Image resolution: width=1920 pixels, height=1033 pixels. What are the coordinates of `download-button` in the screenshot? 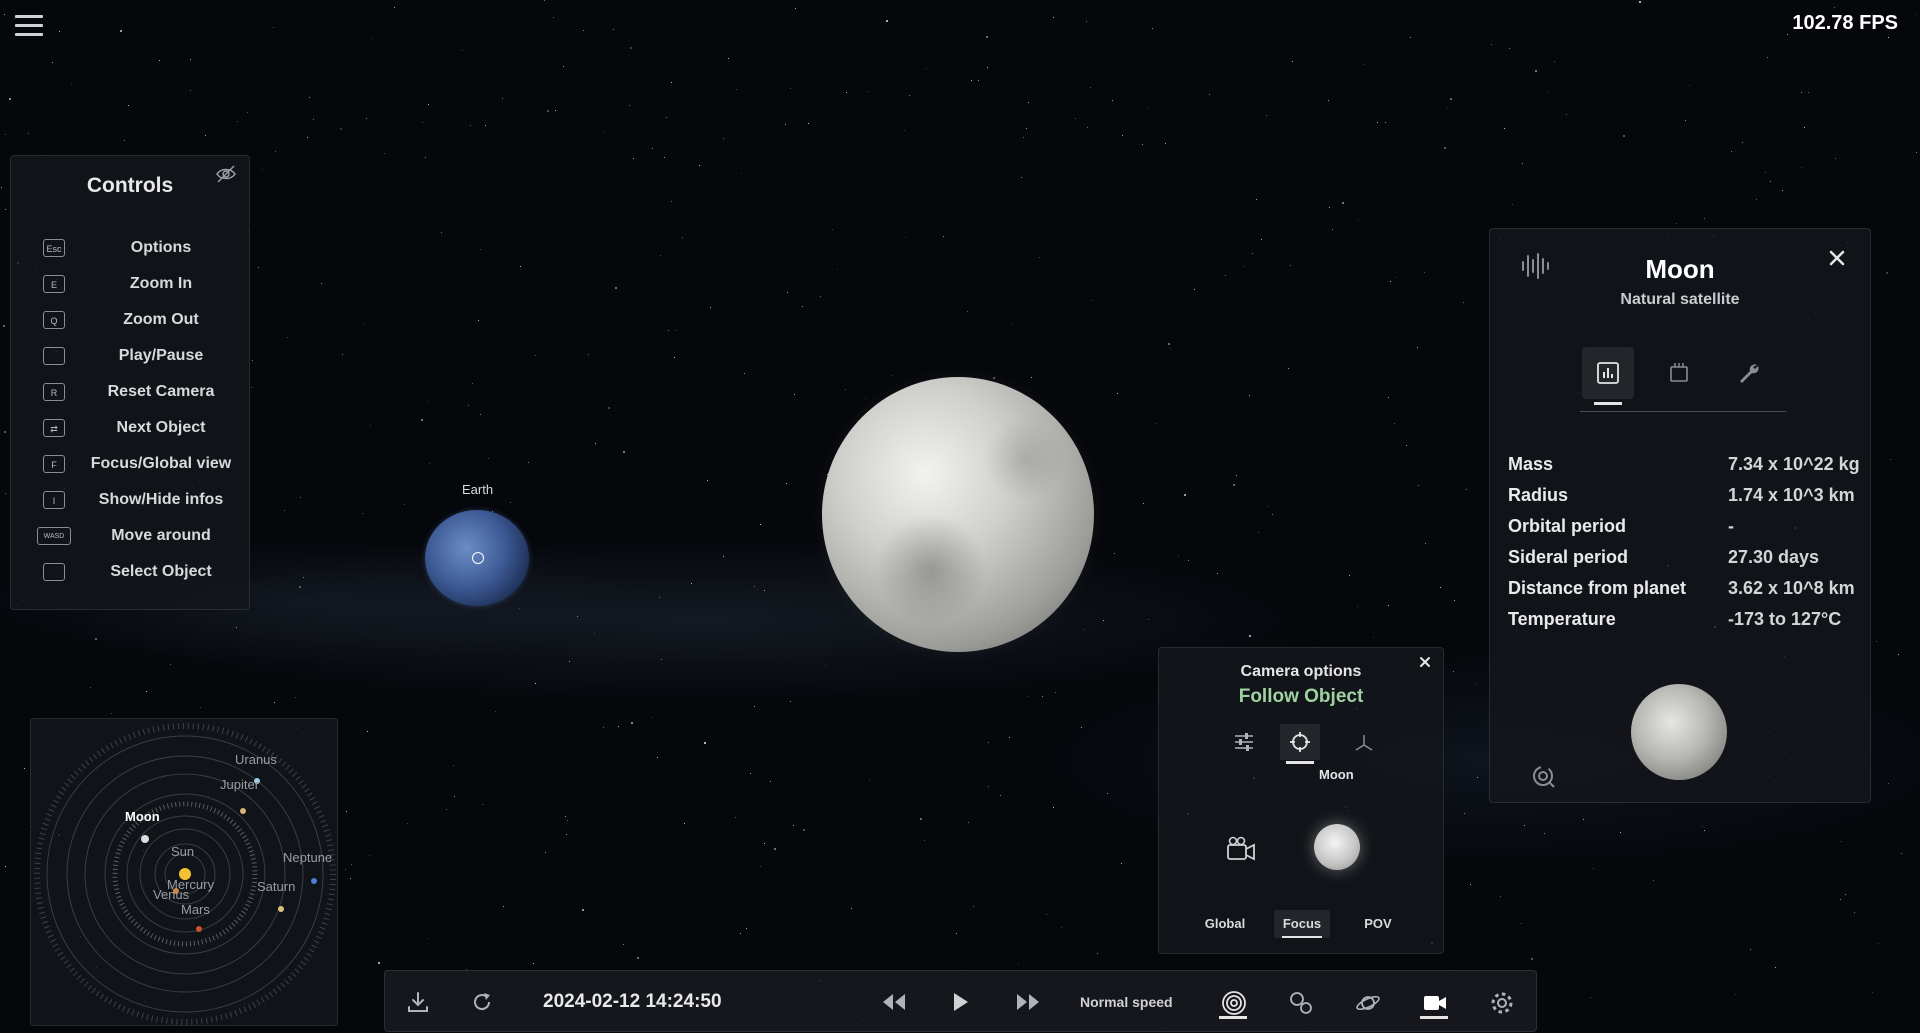 It's located at (418, 1002).